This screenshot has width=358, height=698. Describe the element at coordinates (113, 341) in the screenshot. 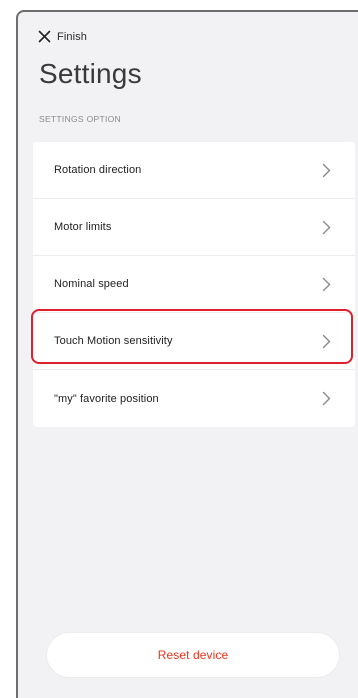

I see `settings-item-label: Touch Motion sensitivity` at that location.